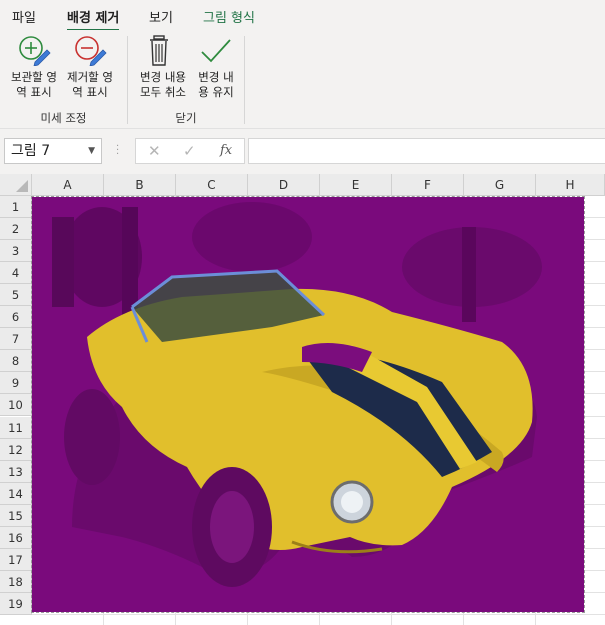 The image size is (605, 625). I want to click on trash-icon, so click(159, 50).